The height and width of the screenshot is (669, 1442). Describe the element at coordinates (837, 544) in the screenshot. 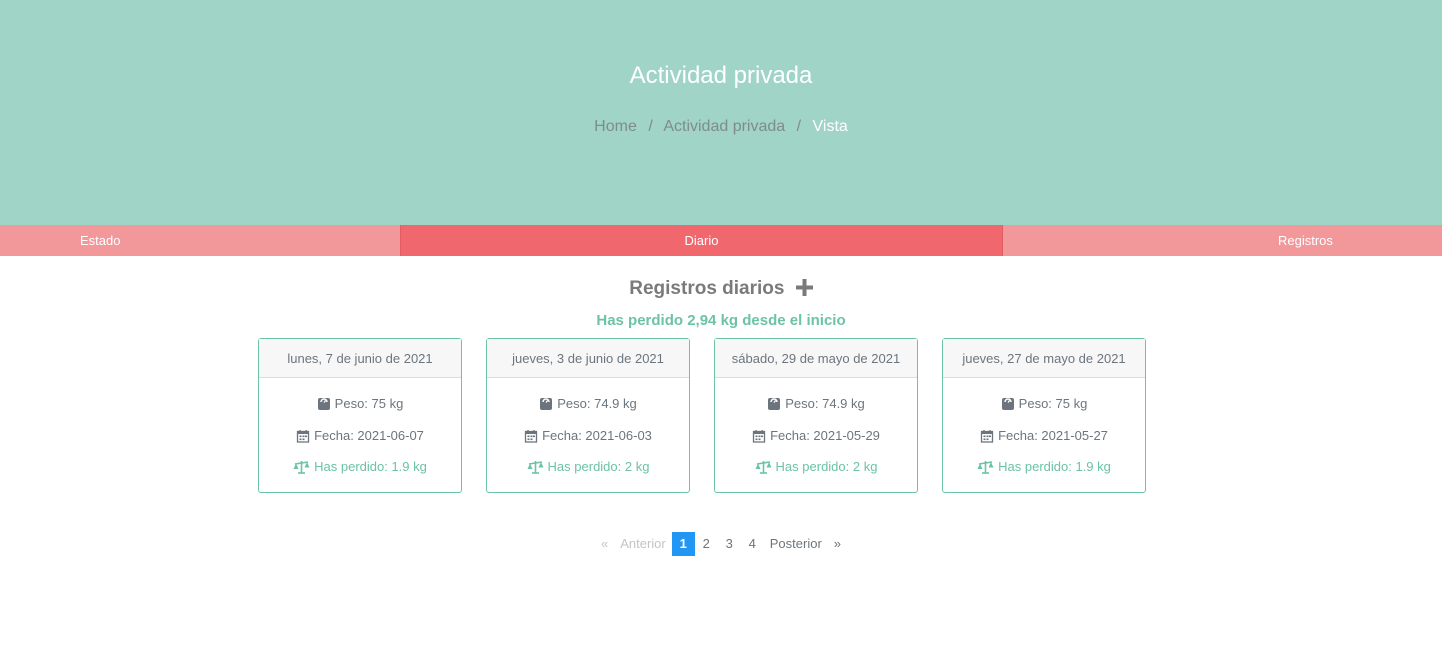

I see `pagination-next-arrow: »` at that location.